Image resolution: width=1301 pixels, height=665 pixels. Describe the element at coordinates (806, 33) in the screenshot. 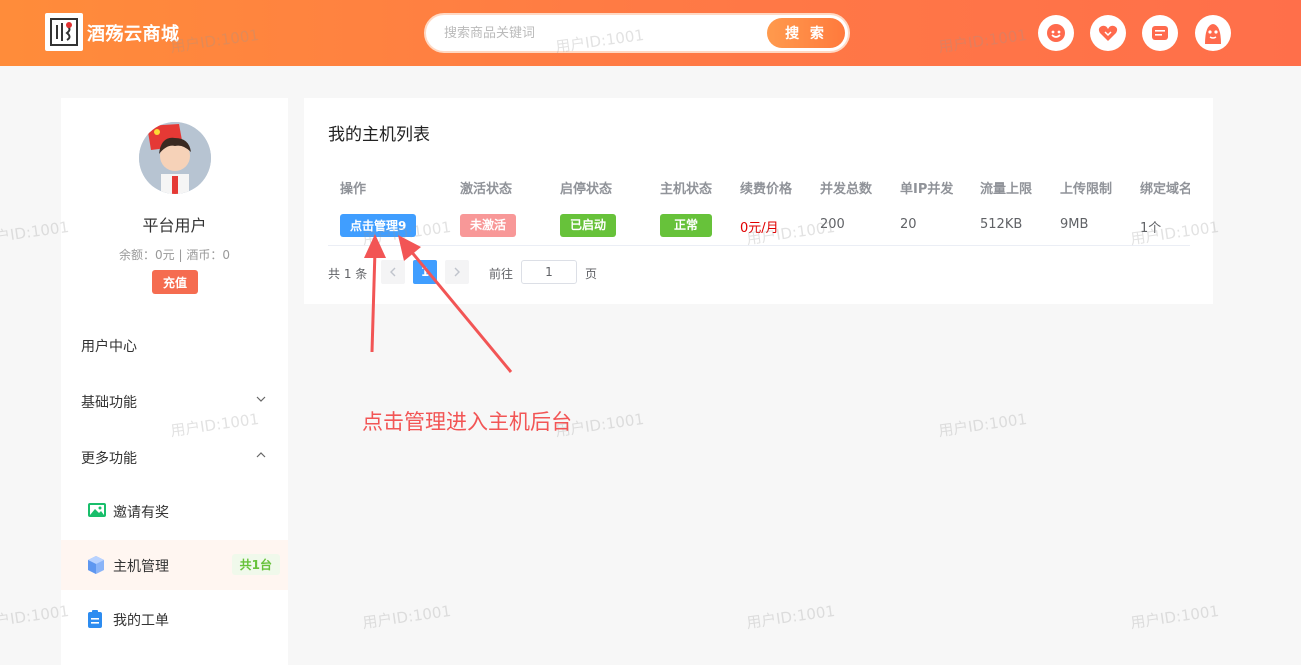

I see `search-button: 搜 索` at that location.